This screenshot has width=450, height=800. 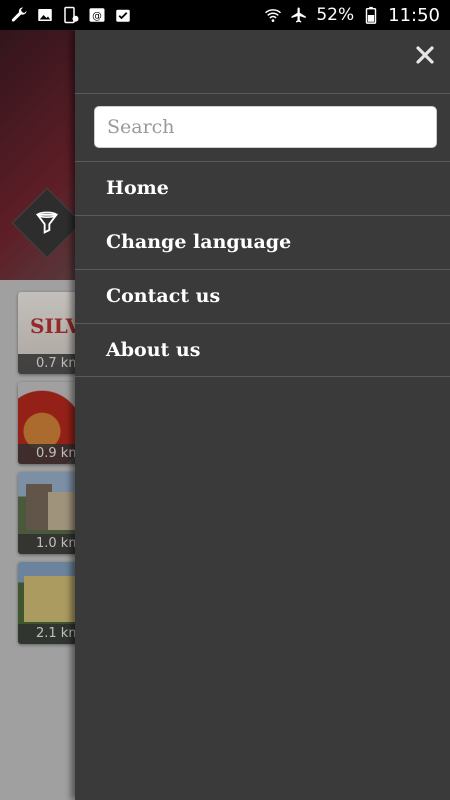 What do you see at coordinates (265, 127) in the screenshot?
I see `search-input` at bounding box center [265, 127].